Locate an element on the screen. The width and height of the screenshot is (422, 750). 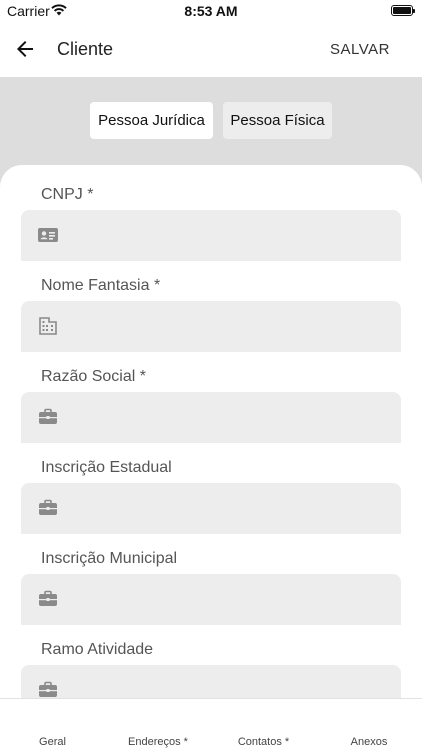
status-bar: Carrier 8:53 AM is located at coordinates (211, 11).